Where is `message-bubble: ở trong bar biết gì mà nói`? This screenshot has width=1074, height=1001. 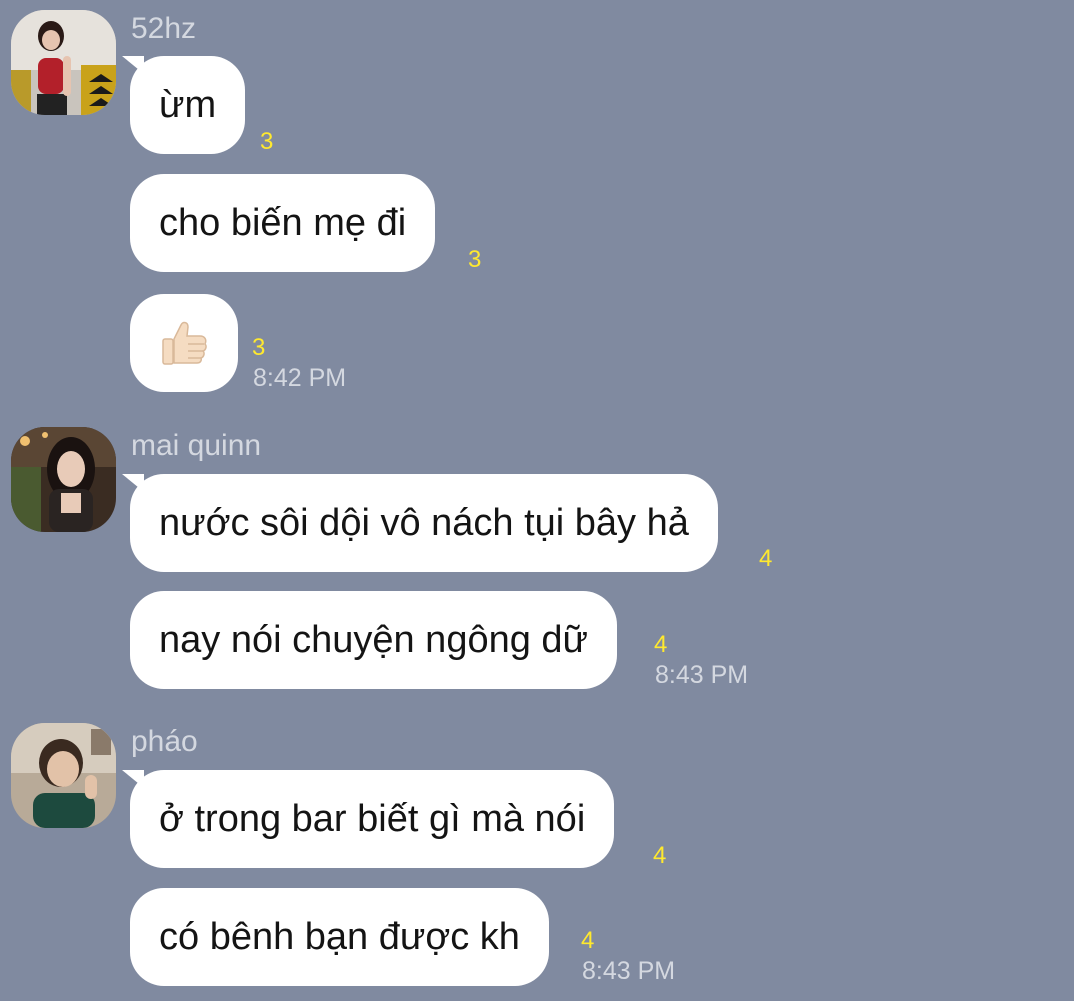
message-bubble: ở trong bar biết gì mà nói is located at coordinates (368, 819).